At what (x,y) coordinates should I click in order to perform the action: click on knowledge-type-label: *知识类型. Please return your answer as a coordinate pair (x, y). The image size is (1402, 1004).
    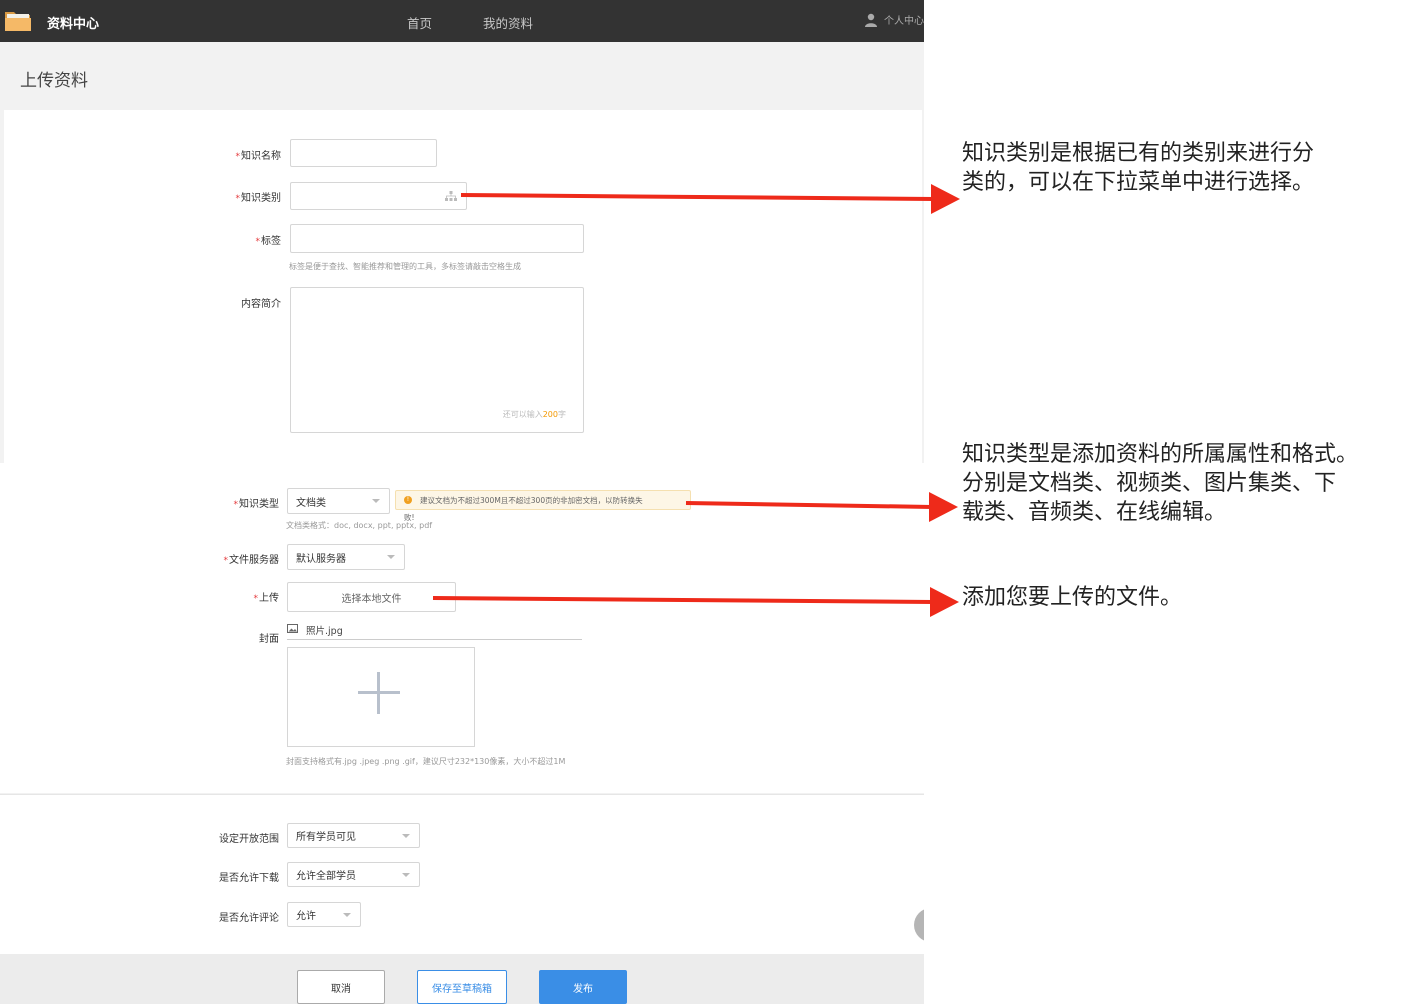
    Looking at the image, I should click on (256, 504).